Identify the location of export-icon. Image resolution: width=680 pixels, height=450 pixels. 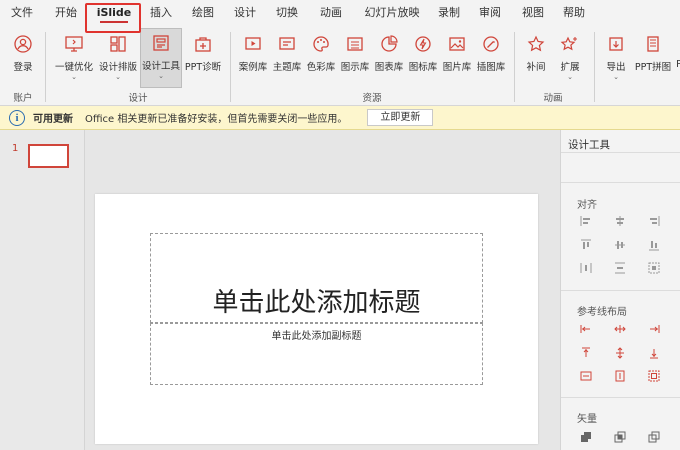
(616, 44).